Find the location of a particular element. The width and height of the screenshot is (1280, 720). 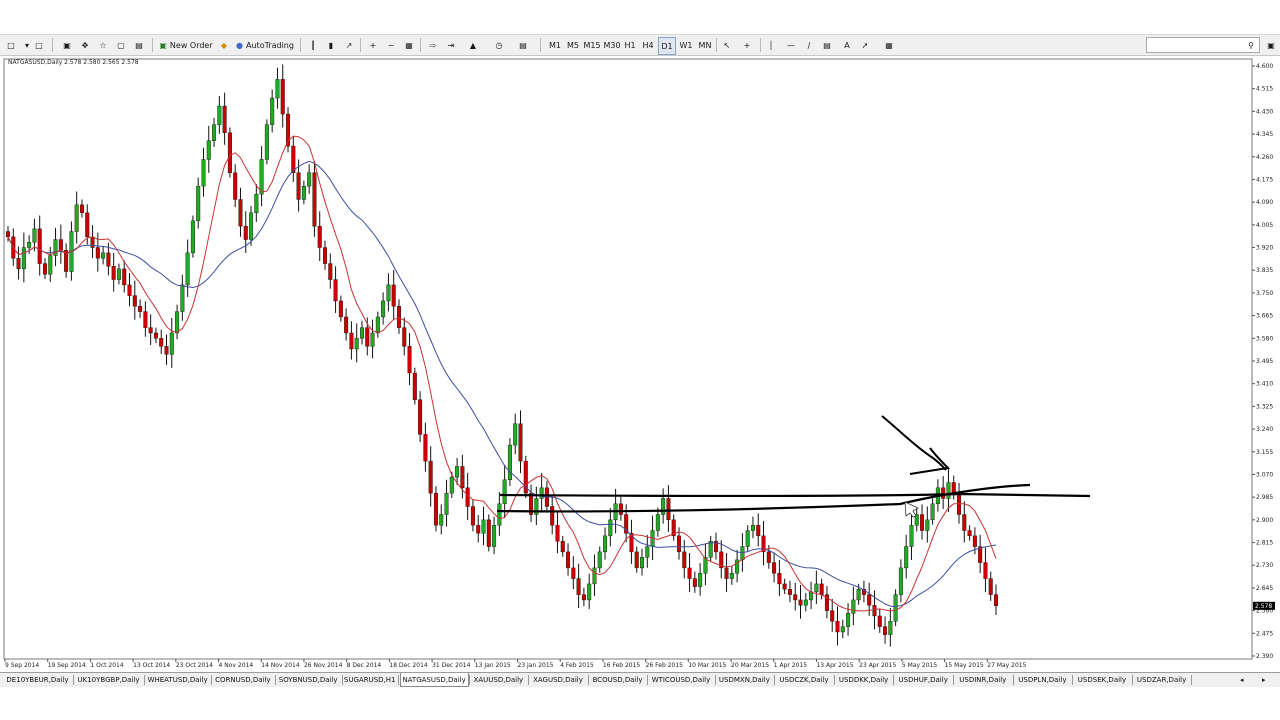

price-label: 3.920 is located at coordinates (1264, 248).